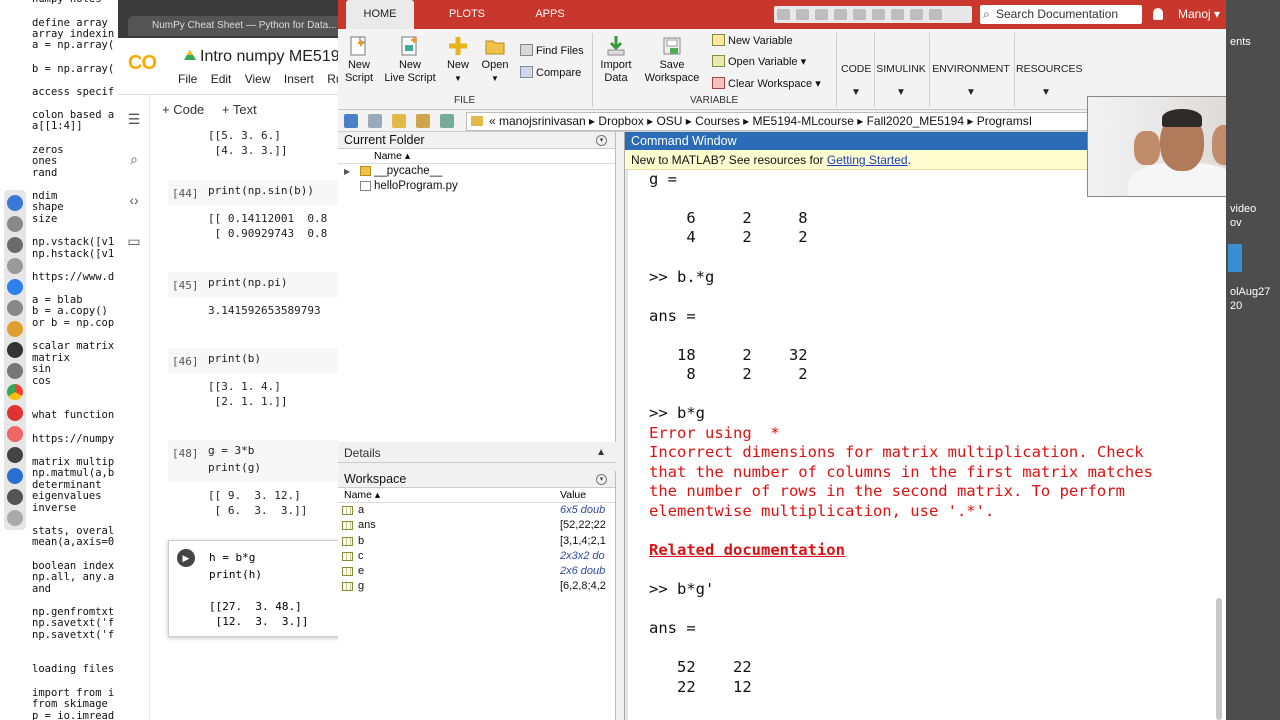  Describe the element at coordinates (254, 461) in the screenshot. I see `cell-code: [48] g = 3*b print(g)` at that location.